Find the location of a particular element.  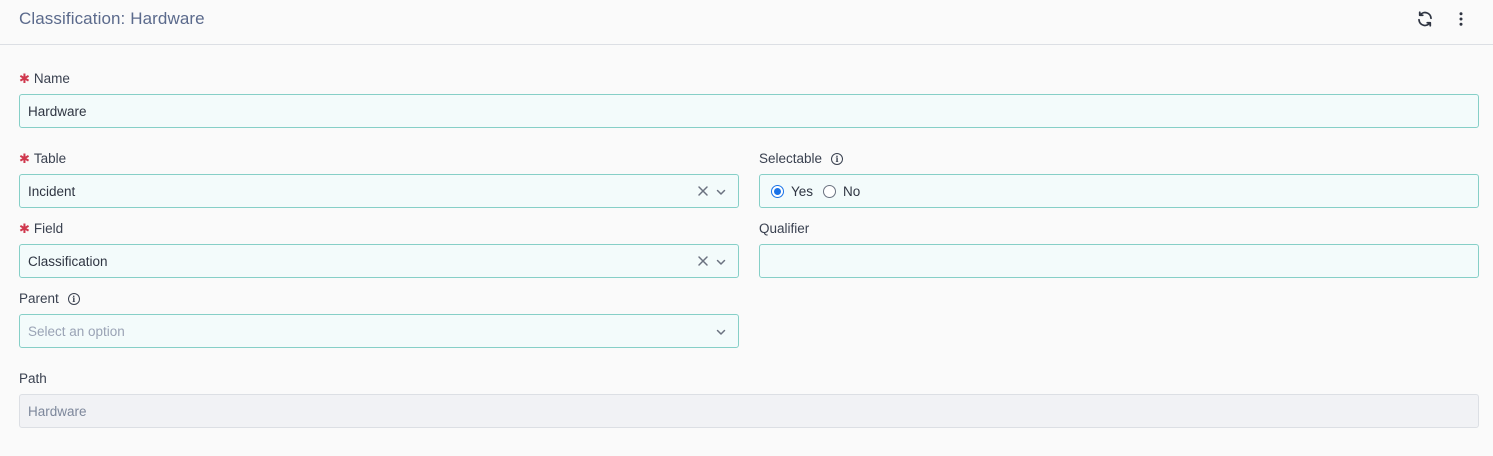

name-input: Hardware is located at coordinates (749, 111).